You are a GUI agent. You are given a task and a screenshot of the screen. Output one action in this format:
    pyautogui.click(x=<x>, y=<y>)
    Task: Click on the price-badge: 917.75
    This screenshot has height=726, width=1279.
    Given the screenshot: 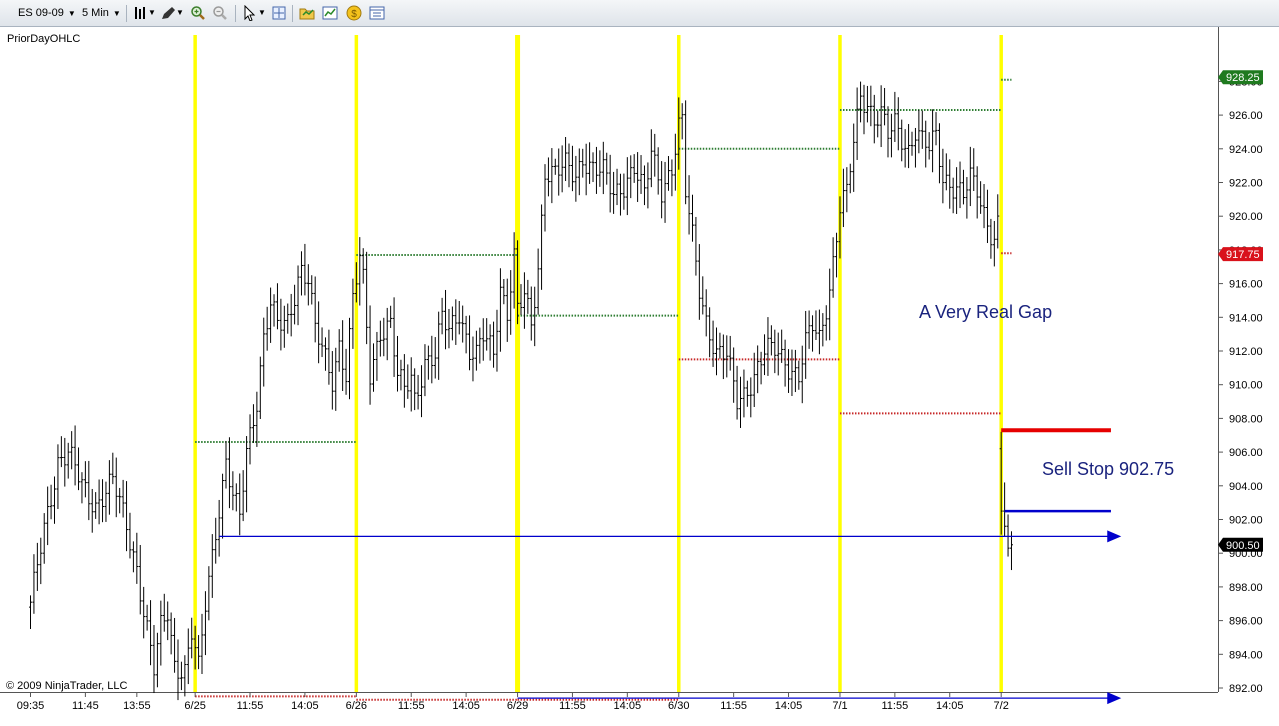 What is the action you would take?
    pyautogui.click(x=1240, y=254)
    